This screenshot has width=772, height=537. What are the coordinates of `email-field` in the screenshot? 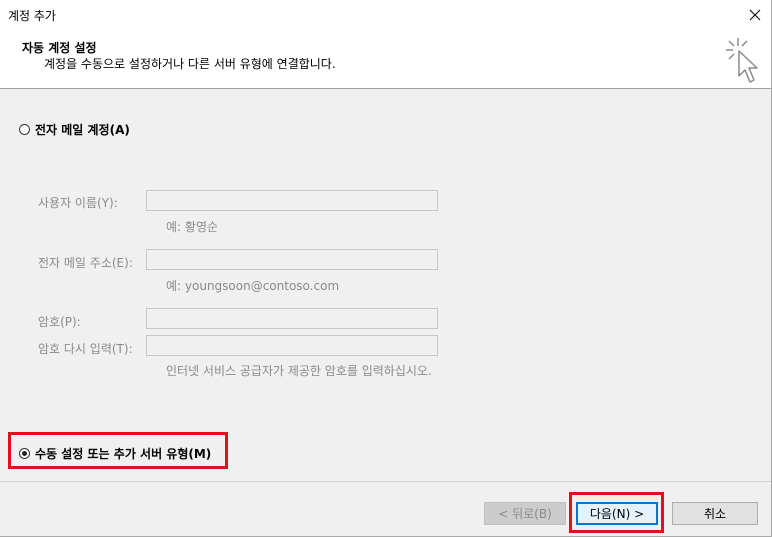 It's located at (292, 259).